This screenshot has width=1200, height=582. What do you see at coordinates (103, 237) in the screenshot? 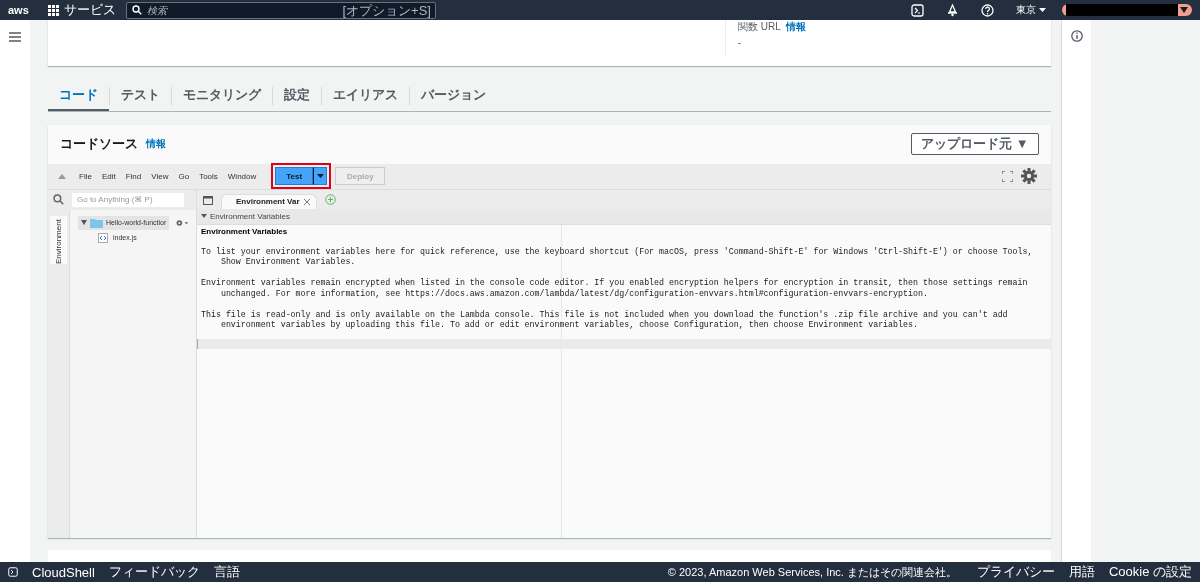
I see `file-icon` at bounding box center [103, 237].